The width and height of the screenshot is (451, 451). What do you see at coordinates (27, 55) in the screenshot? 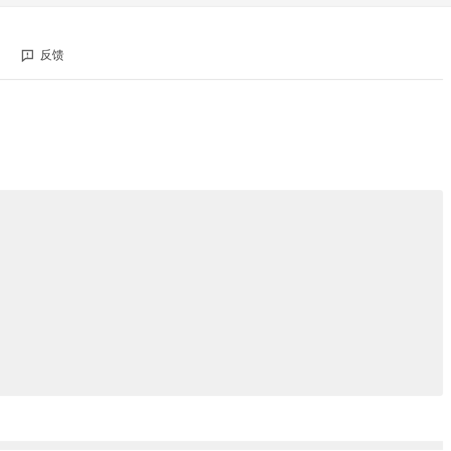
I see `feedback-icon` at bounding box center [27, 55].